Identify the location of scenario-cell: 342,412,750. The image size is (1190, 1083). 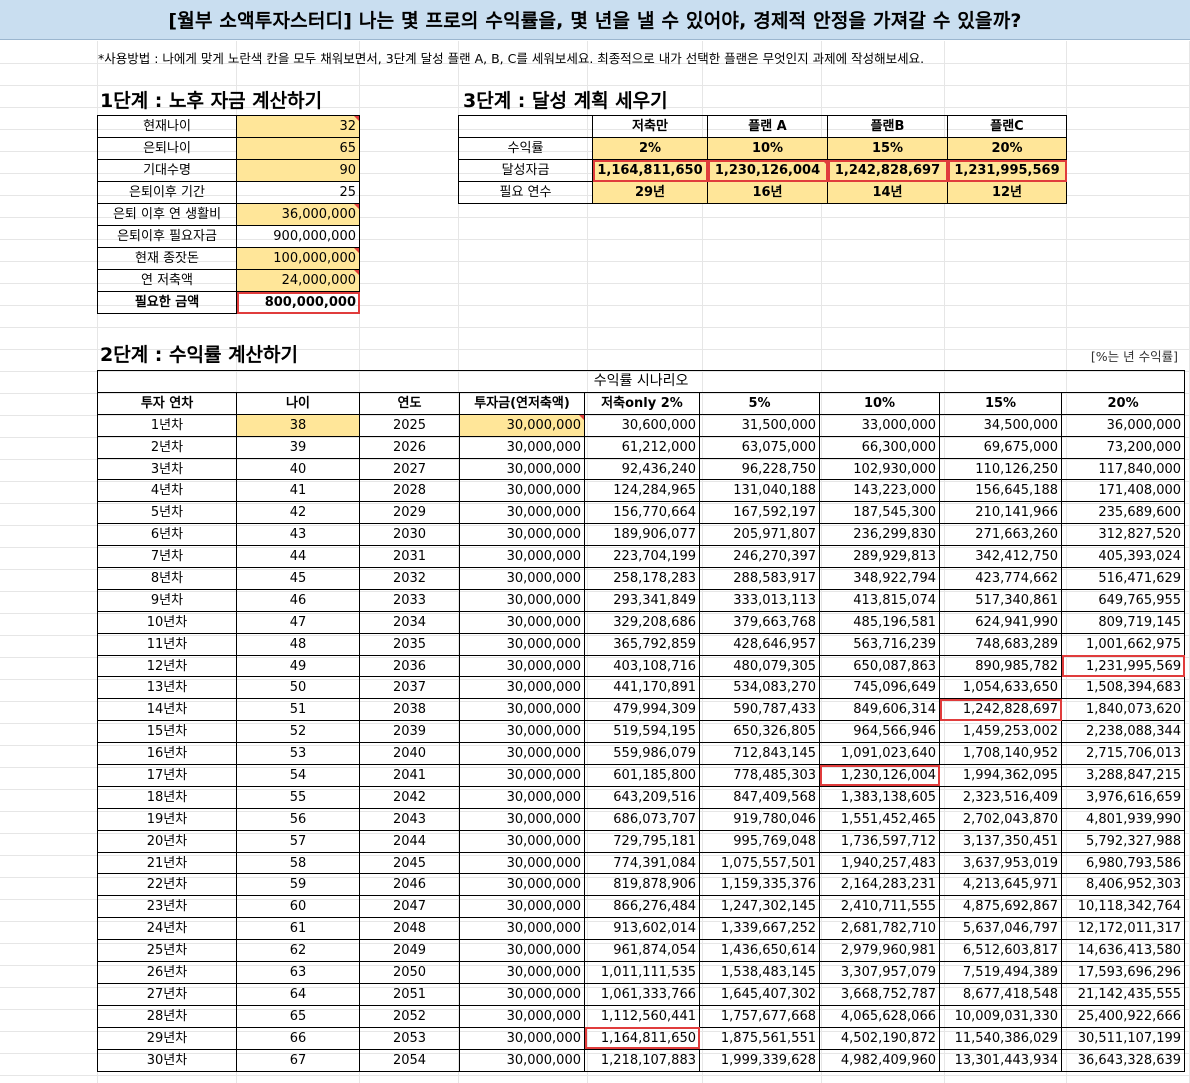
(1000, 557).